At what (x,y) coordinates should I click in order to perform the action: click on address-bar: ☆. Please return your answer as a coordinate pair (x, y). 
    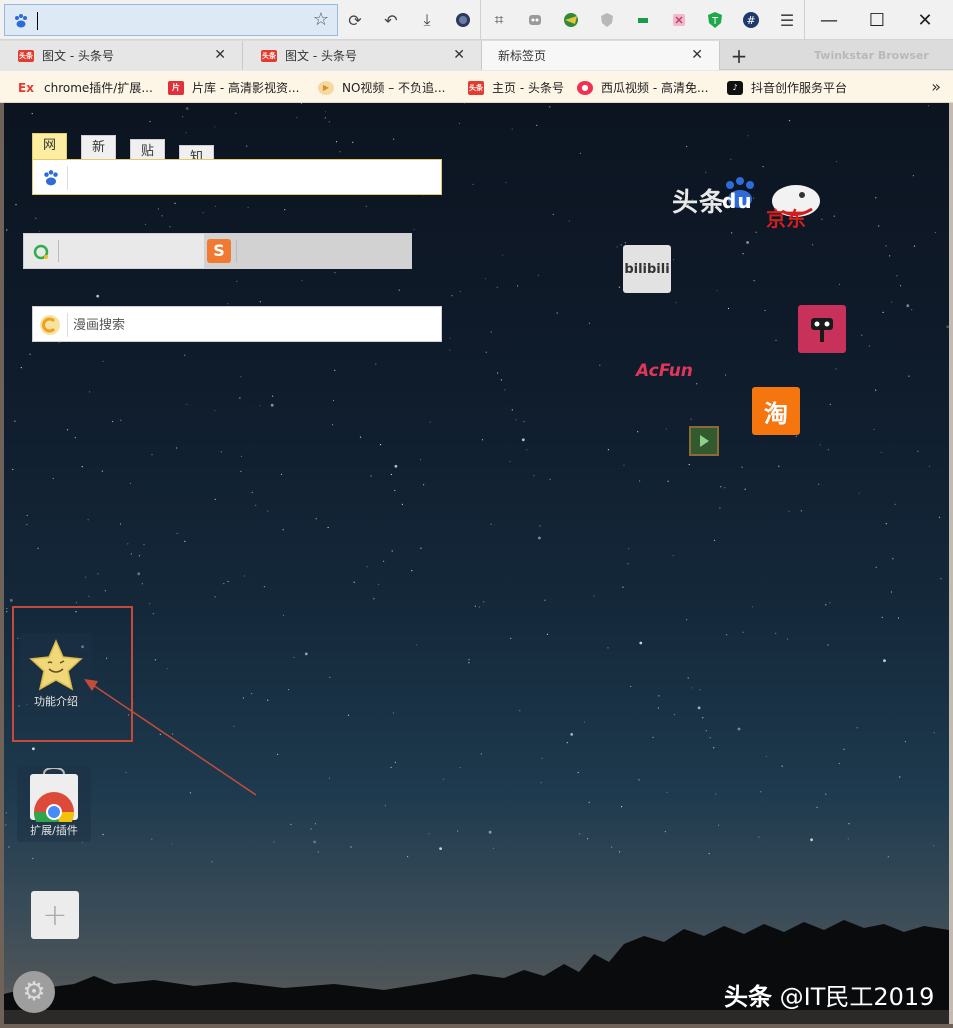
    Looking at the image, I should click on (171, 20).